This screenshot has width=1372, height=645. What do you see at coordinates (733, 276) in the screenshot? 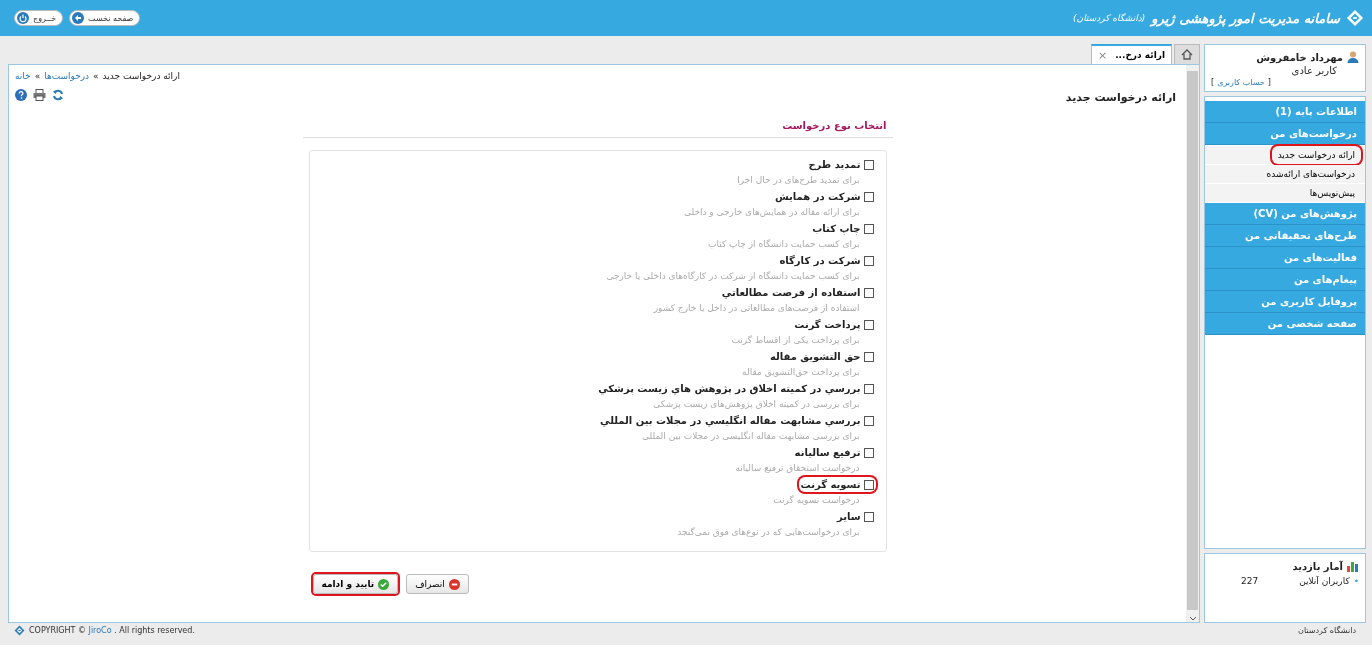
I see `request-type-description: برای کسب حمایت دانشگاه از شرکت در کارگاه‌های داخلی یا خارجی` at bounding box center [733, 276].